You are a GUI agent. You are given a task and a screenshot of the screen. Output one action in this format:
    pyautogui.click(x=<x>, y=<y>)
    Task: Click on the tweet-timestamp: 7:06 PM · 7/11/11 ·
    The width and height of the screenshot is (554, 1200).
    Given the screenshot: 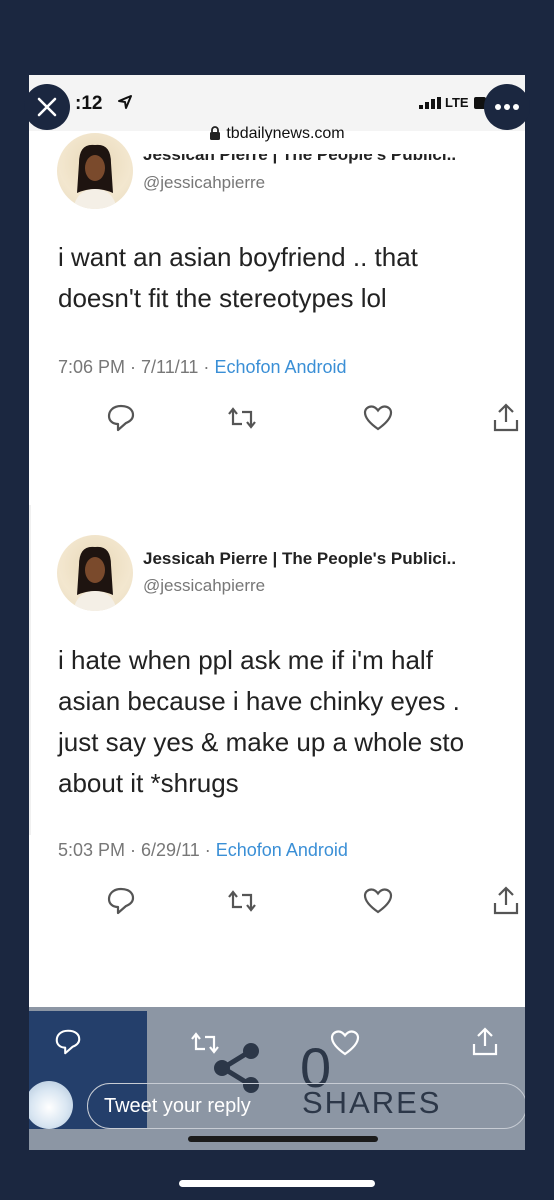 What is the action you would take?
    pyautogui.click(x=134, y=367)
    